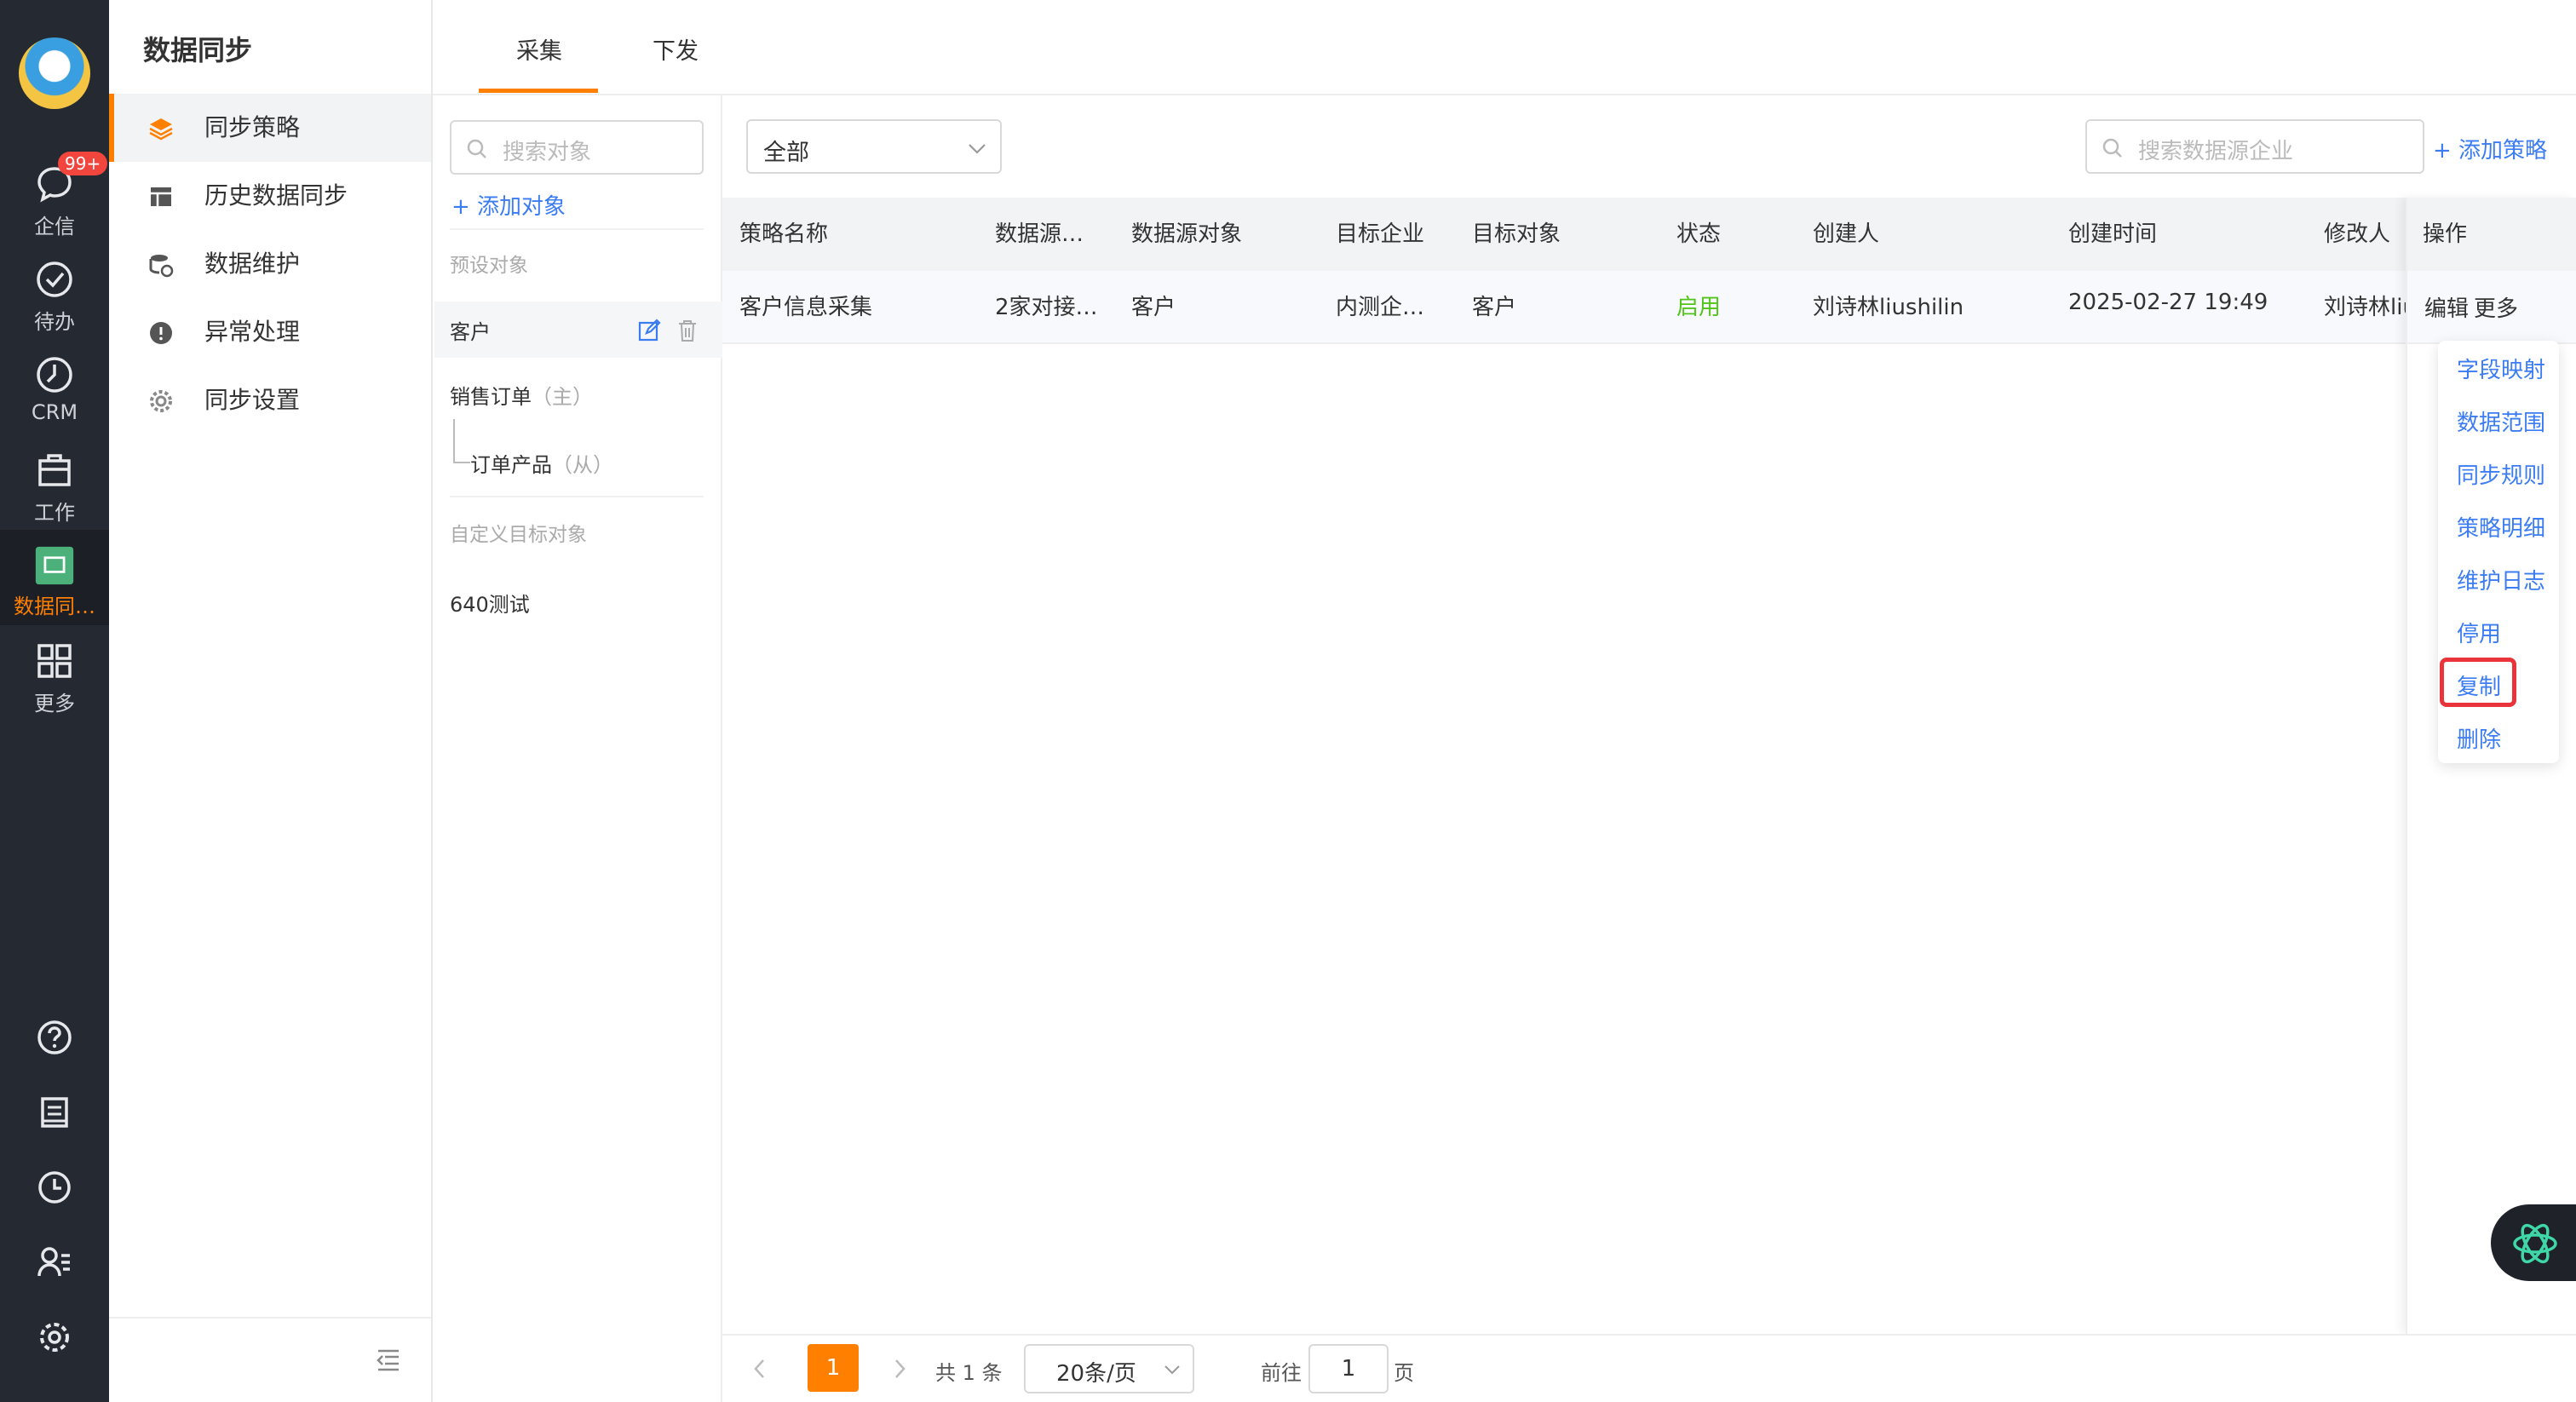  What do you see at coordinates (55, 470) in the screenshot?
I see `briefcase-icon` at bounding box center [55, 470].